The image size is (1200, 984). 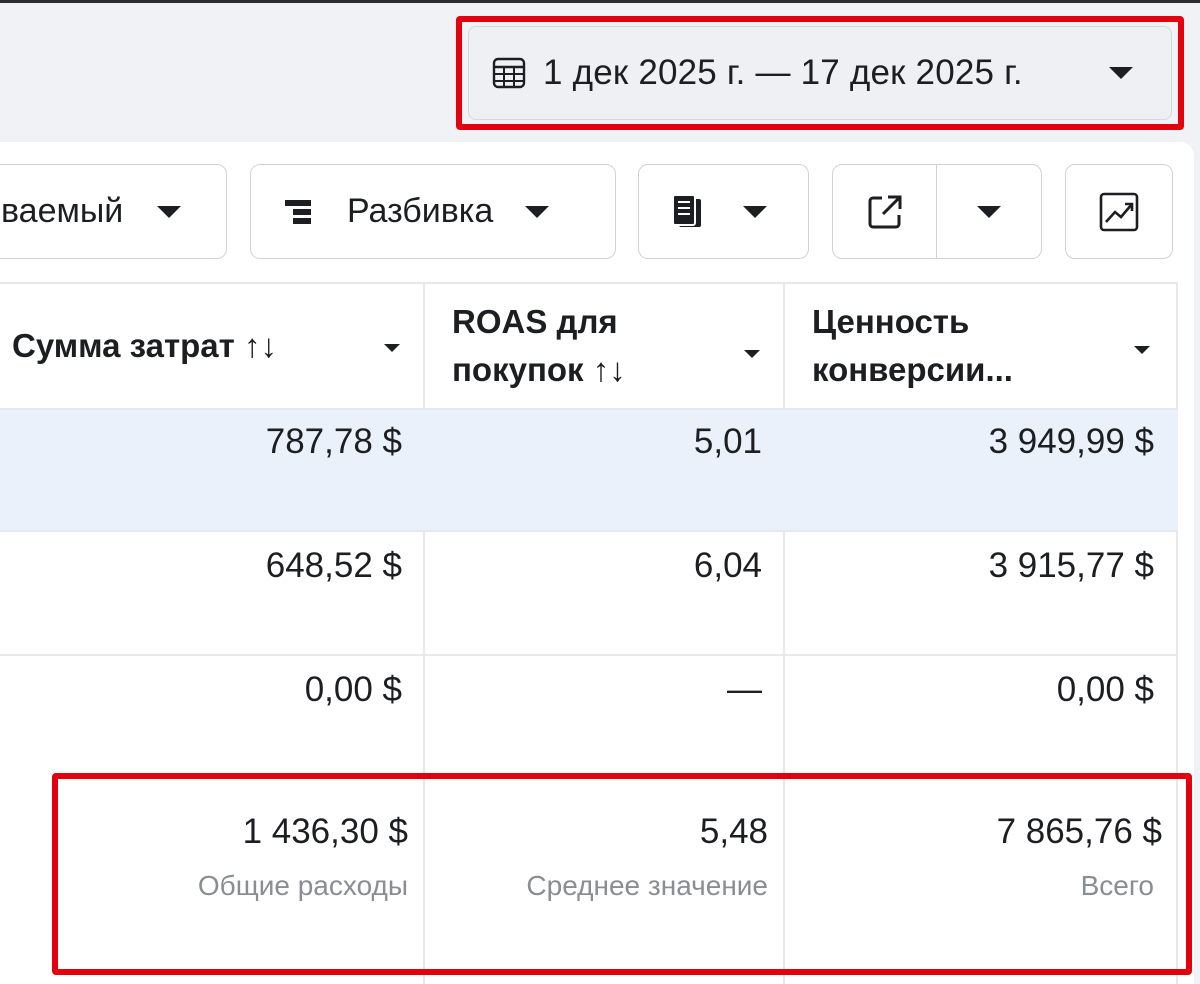 What do you see at coordinates (1117, 885) in the screenshot?
I see `total-conversion-value-caption: Всего` at bounding box center [1117, 885].